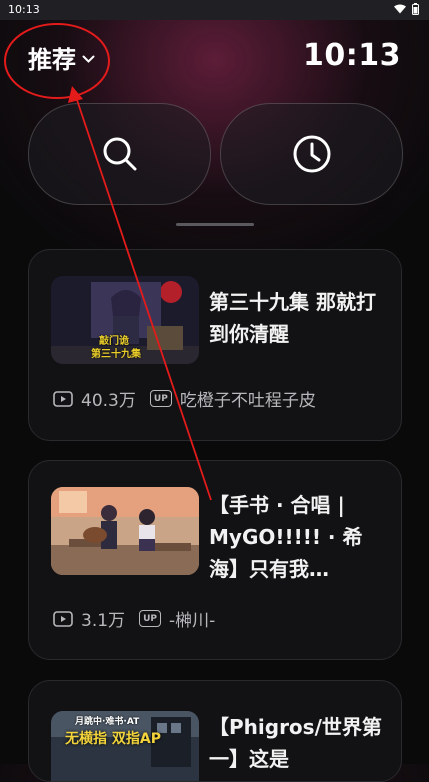  I want to click on video-thumbnail: 月跳中·难书·AT 无横指 双指AP, so click(125, 746).